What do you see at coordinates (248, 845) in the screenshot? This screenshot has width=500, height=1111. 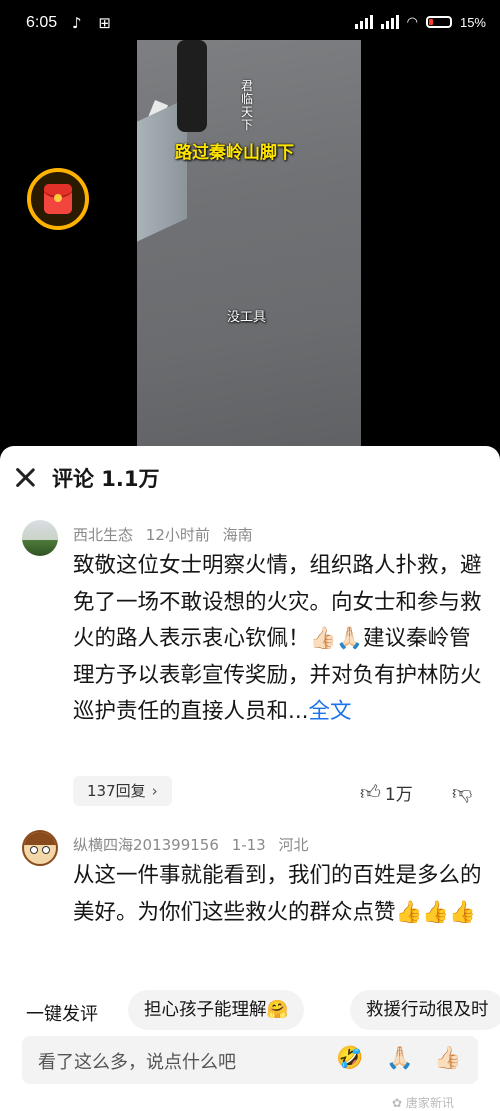 I see `comment-time: 1-13` at bounding box center [248, 845].